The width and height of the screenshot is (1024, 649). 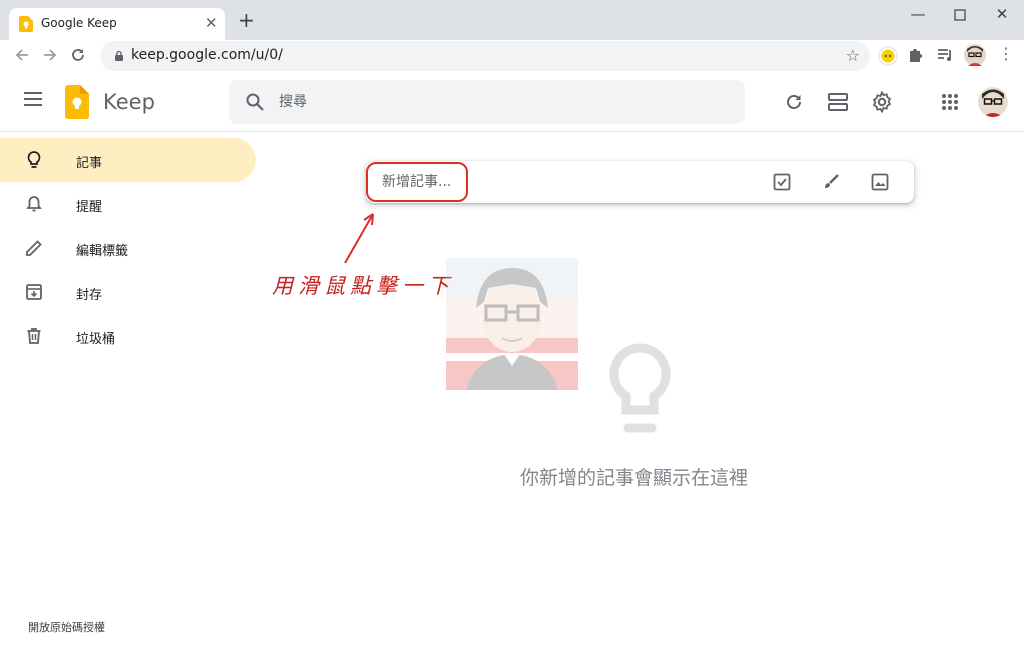 What do you see at coordinates (34, 159) in the screenshot?
I see `lightbulb-icon` at bounding box center [34, 159].